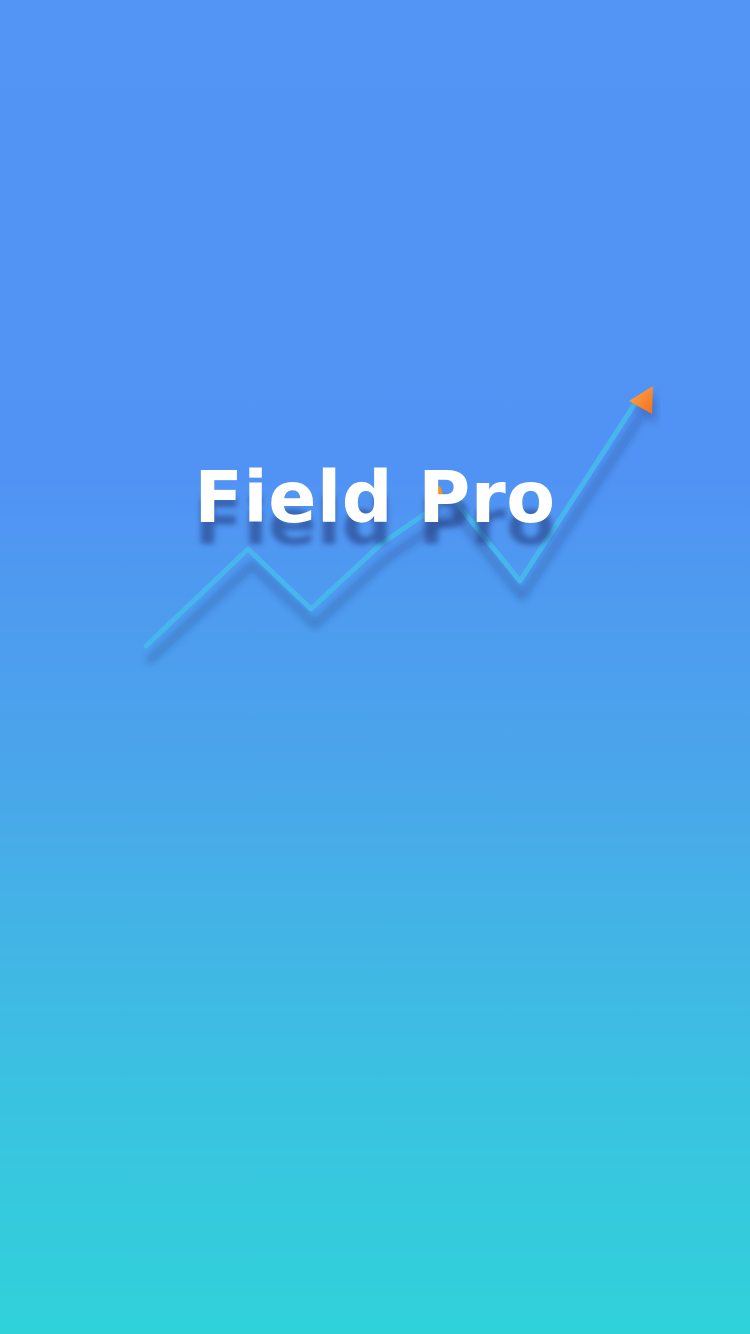  What do you see at coordinates (375, 497) in the screenshot?
I see `app-title: Field Pro` at bounding box center [375, 497].